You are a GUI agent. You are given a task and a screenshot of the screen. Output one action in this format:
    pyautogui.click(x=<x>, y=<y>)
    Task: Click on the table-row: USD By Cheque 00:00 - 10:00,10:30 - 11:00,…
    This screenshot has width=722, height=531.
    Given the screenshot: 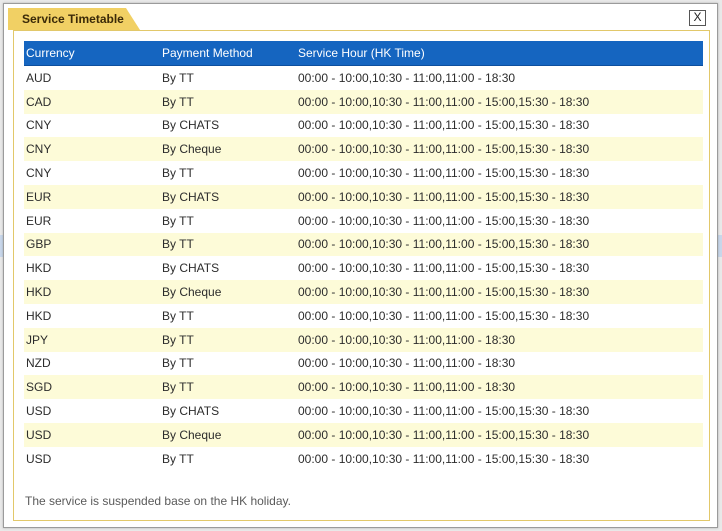 What is the action you would take?
    pyautogui.click(x=363, y=434)
    